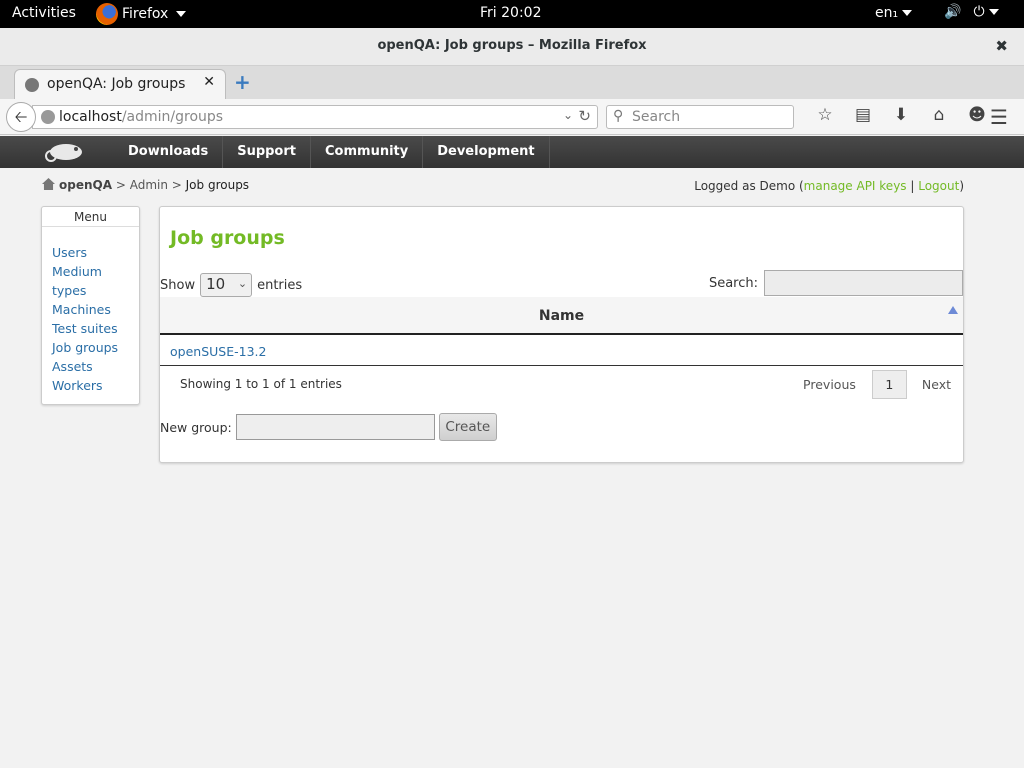 This screenshot has height=768, width=1024. What do you see at coordinates (939, 115) in the screenshot?
I see `home-icon: ⌂` at bounding box center [939, 115].